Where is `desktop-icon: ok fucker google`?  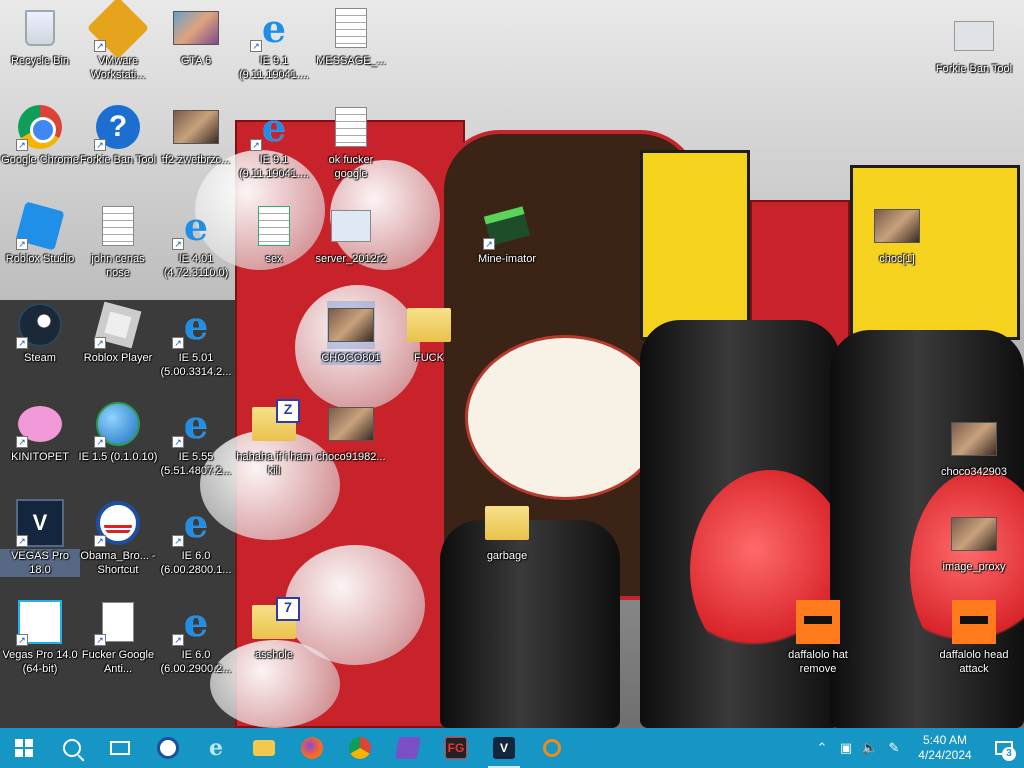
desktop-icon: ok fucker google is located at coordinates (351, 142).